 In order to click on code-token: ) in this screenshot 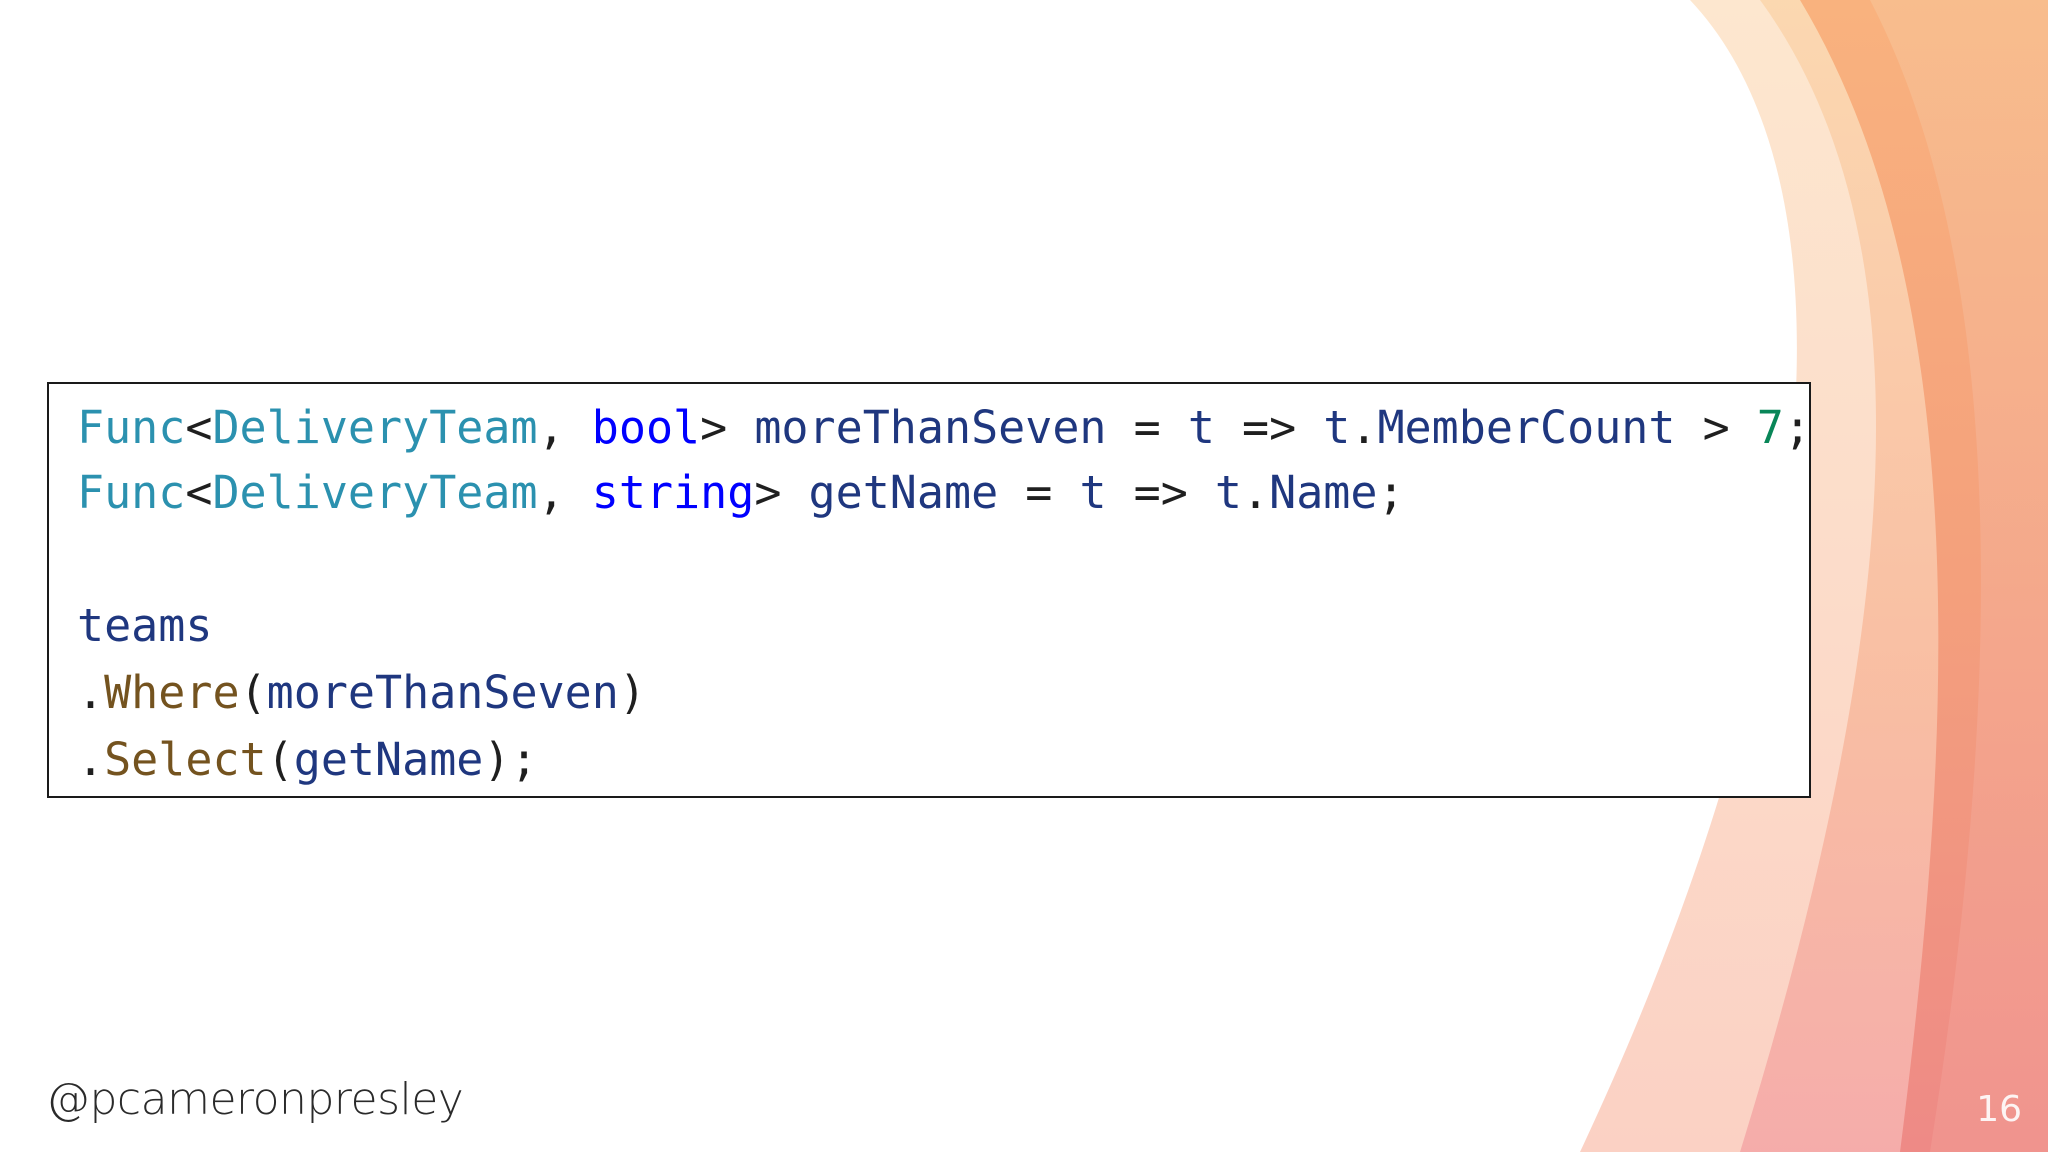, I will do `click(632, 692)`.